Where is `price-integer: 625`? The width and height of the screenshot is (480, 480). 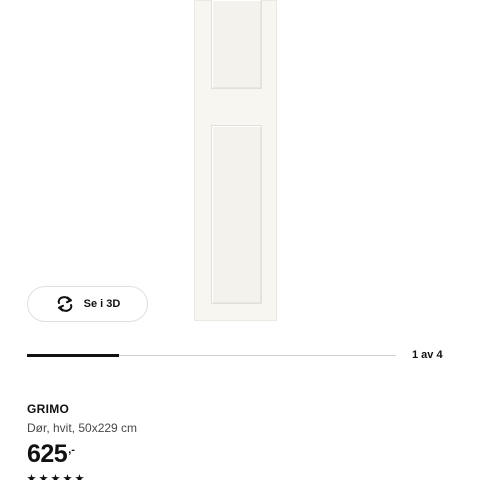 price-integer: 625 is located at coordinates (47, 454).